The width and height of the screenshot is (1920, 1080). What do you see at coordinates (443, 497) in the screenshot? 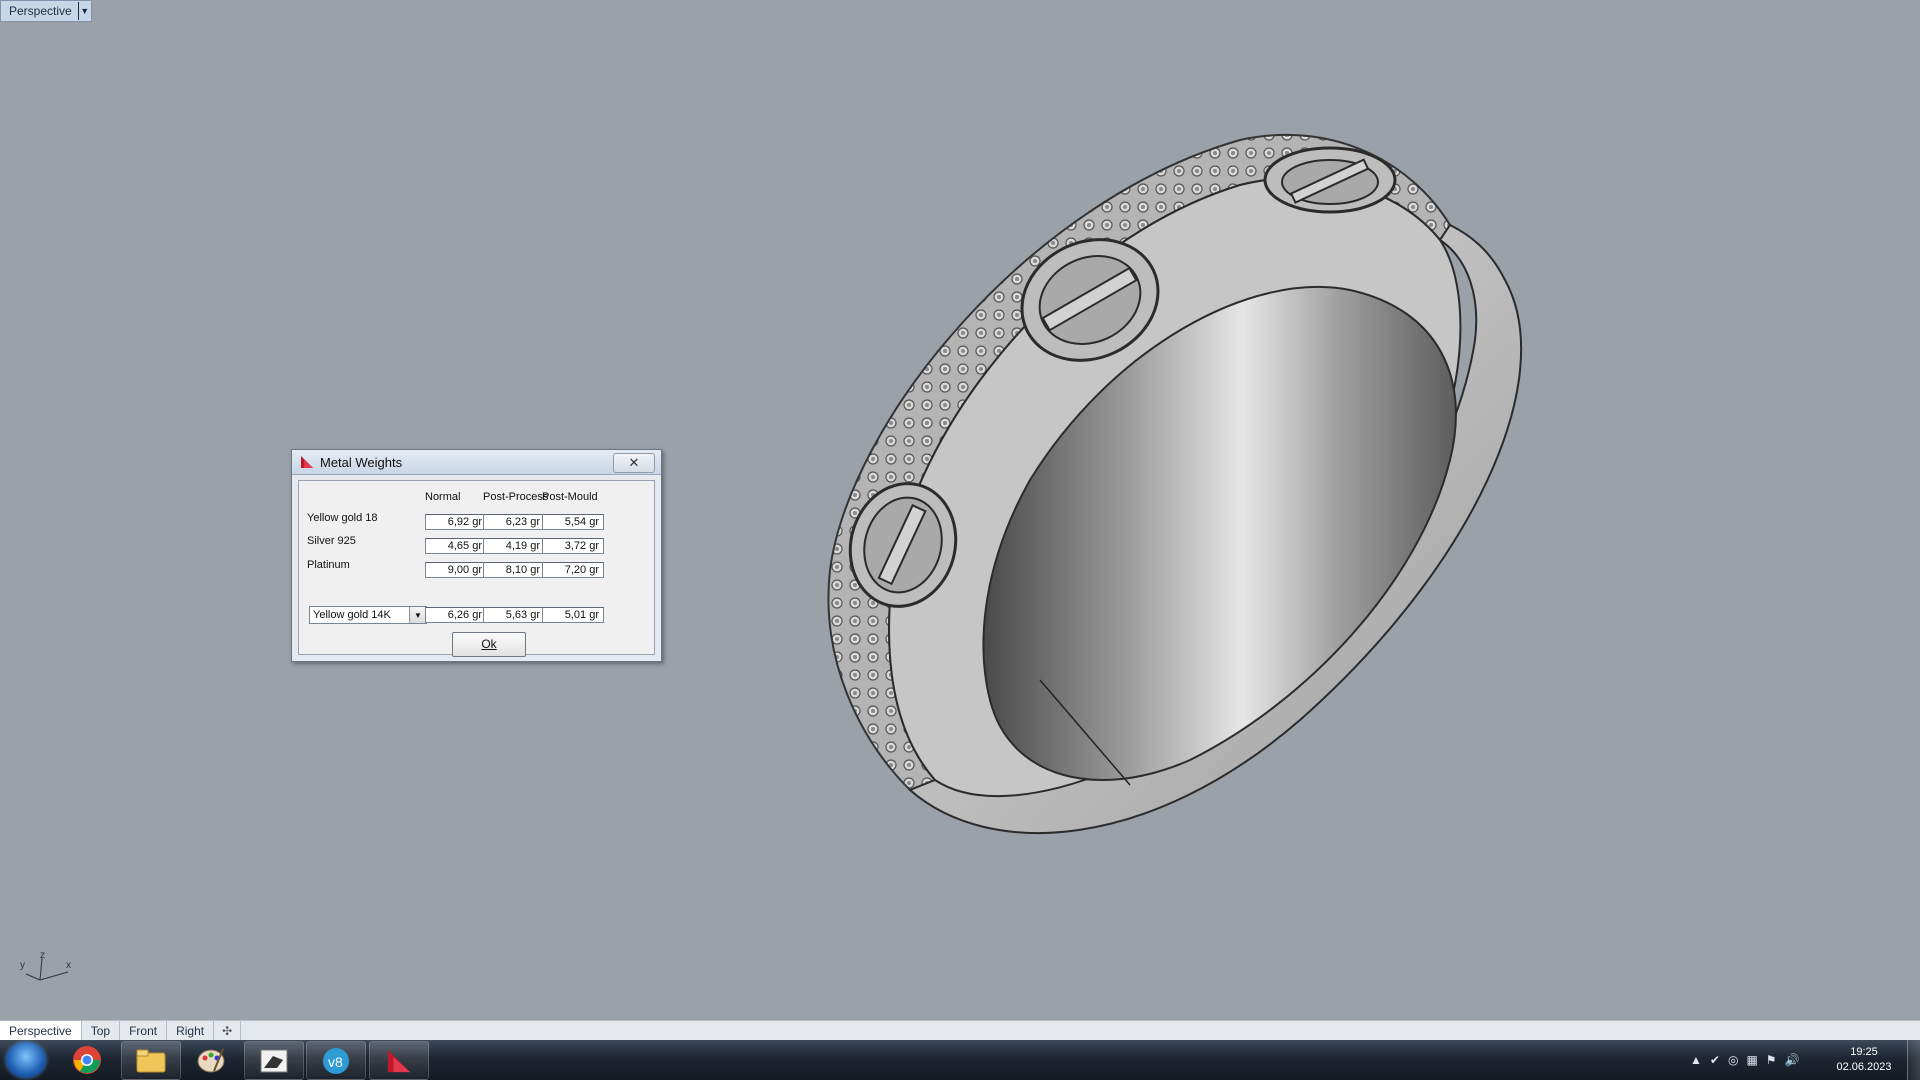
I see `column-header-normal: Normal` at bounding box center [443, 497].